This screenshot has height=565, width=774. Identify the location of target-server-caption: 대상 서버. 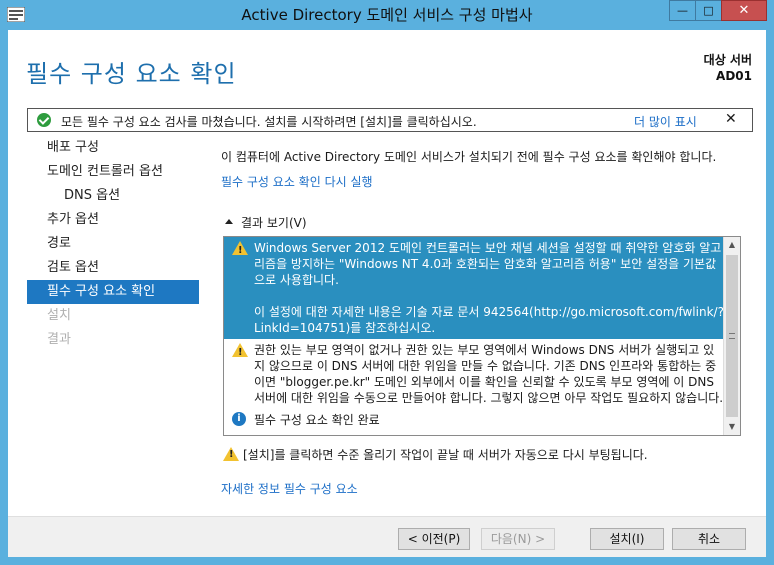
(727, 60).